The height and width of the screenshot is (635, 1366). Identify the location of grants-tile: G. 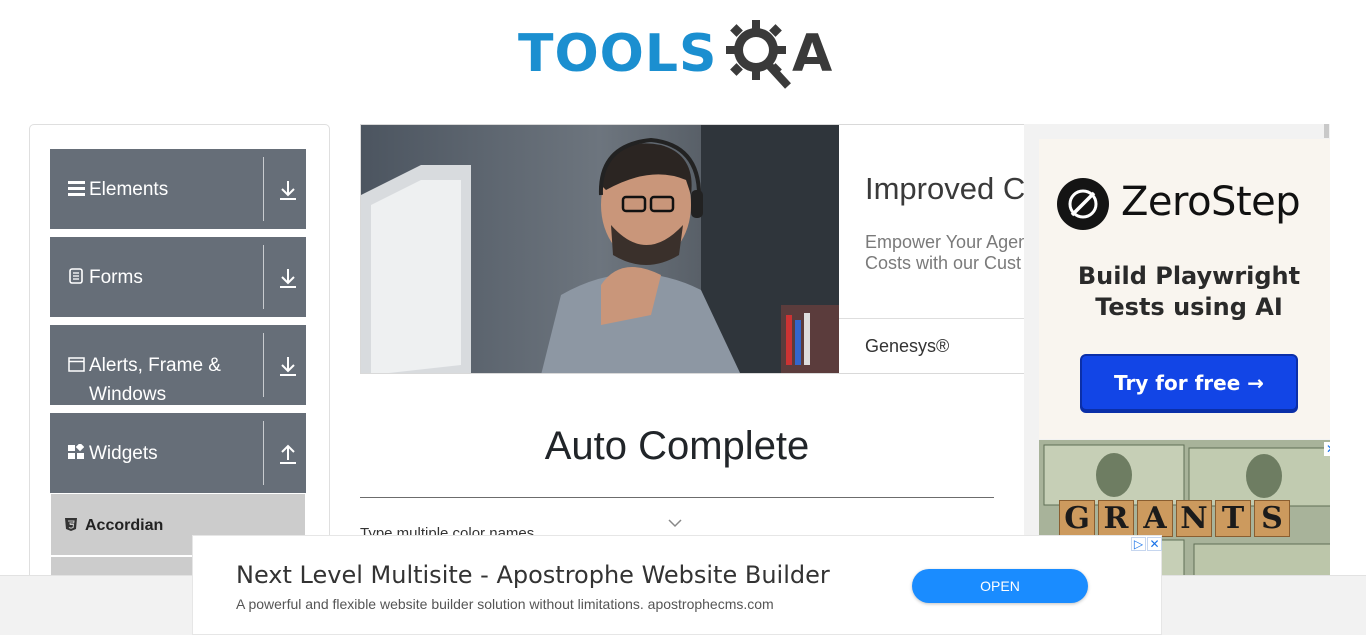
(1077, 518).